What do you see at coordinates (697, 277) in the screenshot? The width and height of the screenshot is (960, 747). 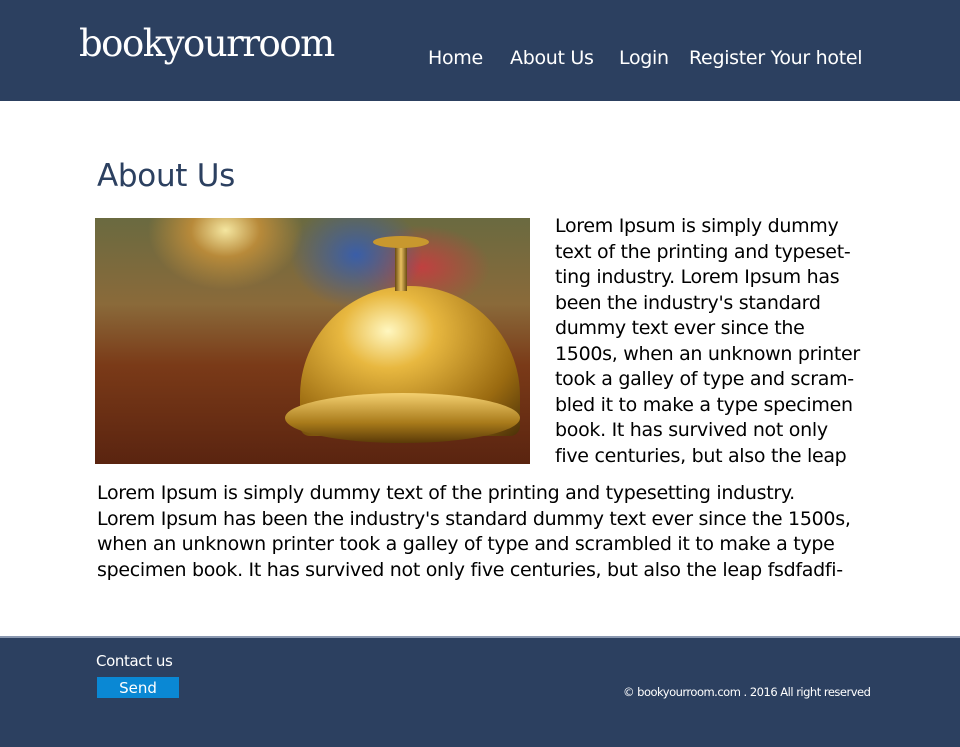 I see `text-line: ting industry. Lorem Ipsum has` at bounding box center [697, 277].